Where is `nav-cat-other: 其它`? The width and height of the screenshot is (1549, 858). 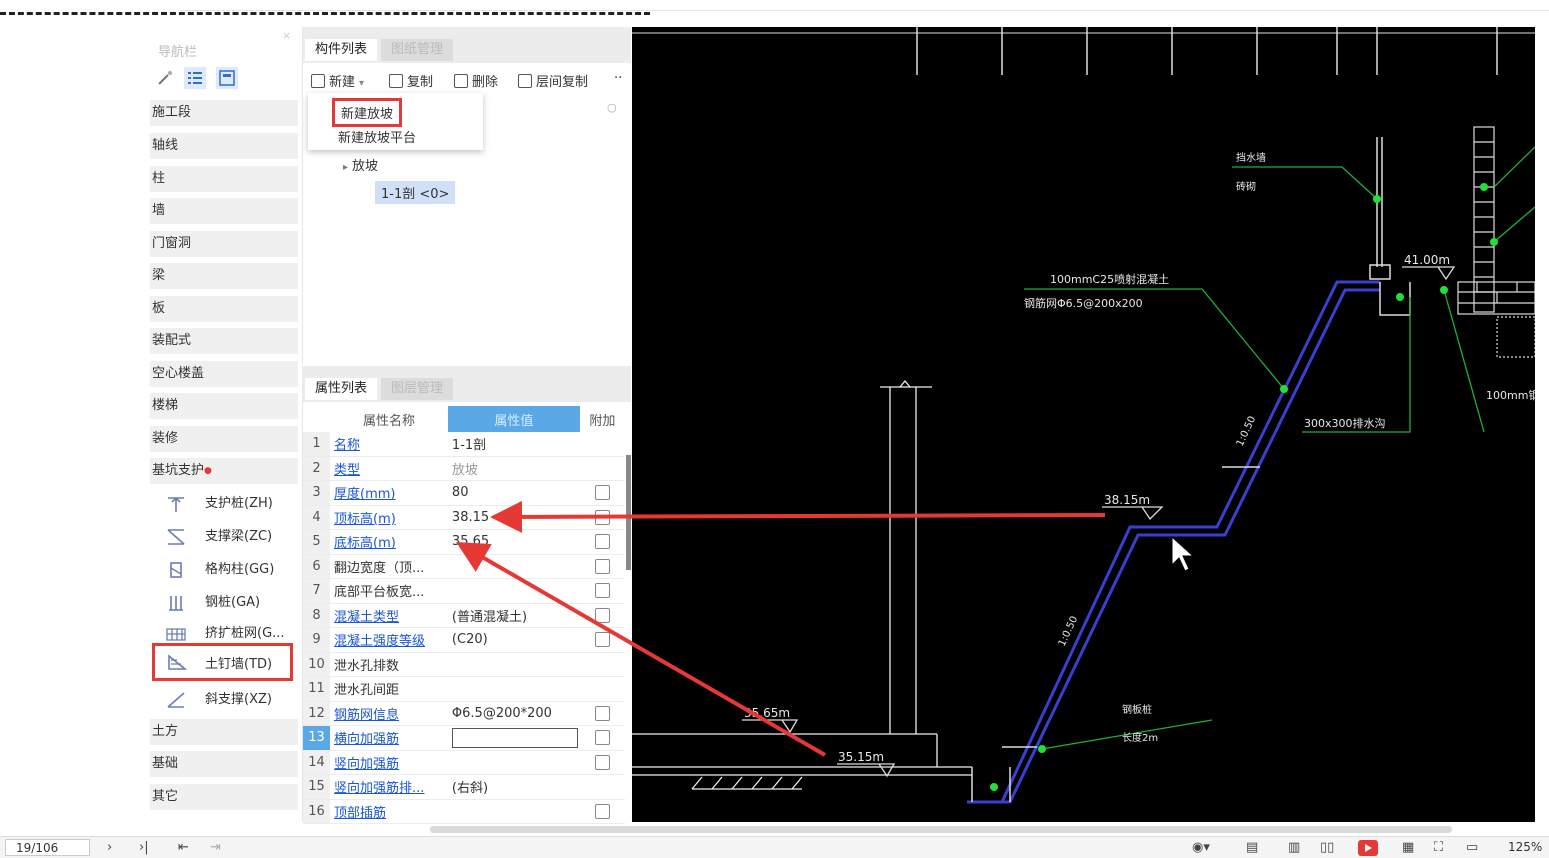
nav-cat-other: 其它 is located at coordinates (224, 797).